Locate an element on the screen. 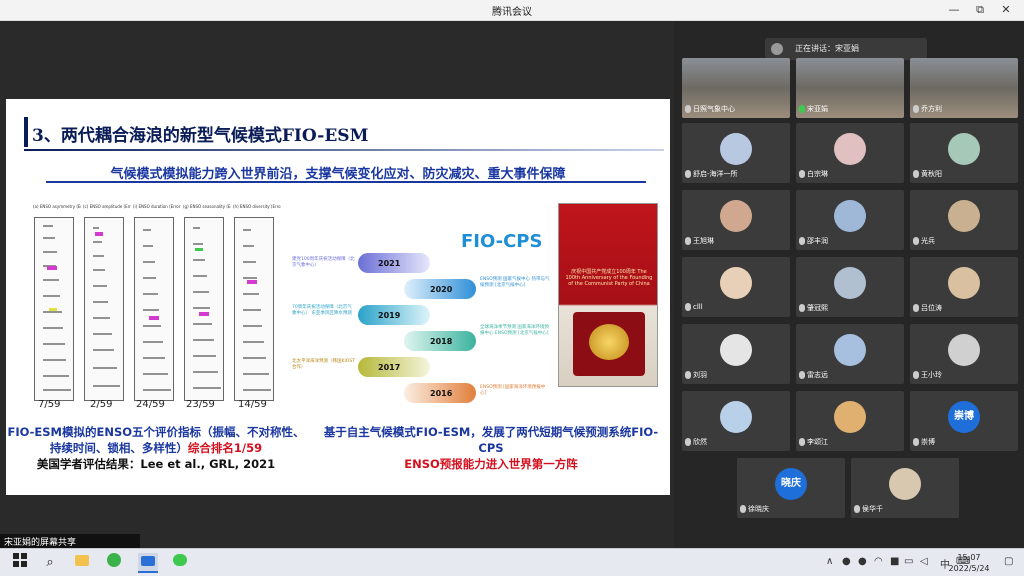 The height and width of the screenshot is (576, 1024). clock-date: 2022/5/24 is located at coordinates (969, 568).